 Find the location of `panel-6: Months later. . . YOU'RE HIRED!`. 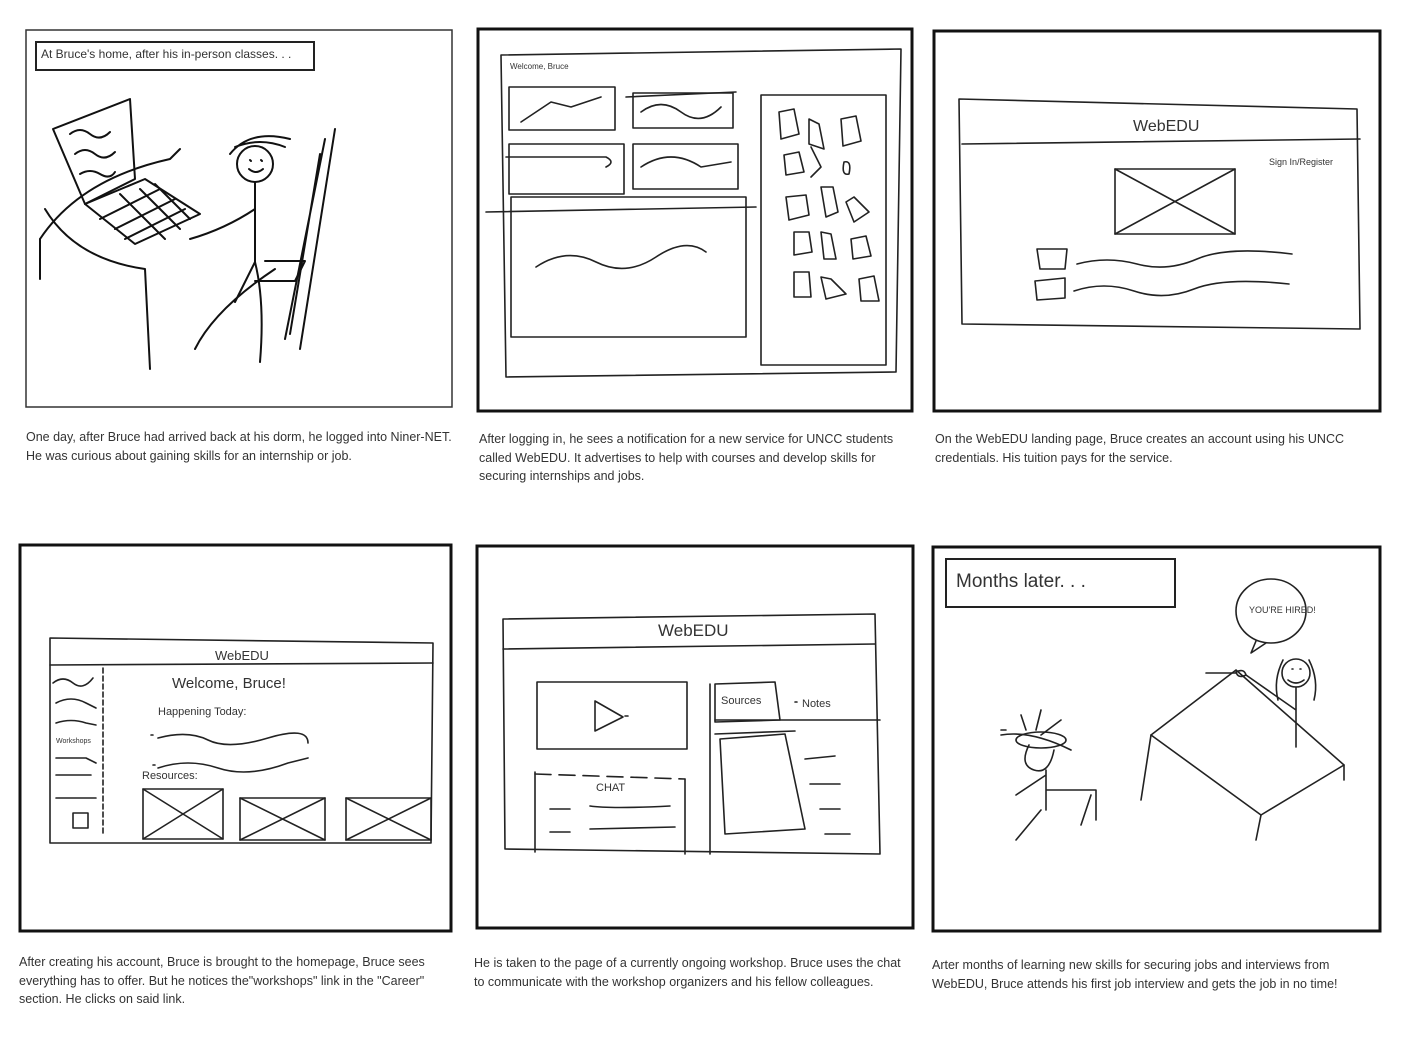

panel-6: Months later. . . YOU'RE HIRED! is located at coordinates (1156, 739).